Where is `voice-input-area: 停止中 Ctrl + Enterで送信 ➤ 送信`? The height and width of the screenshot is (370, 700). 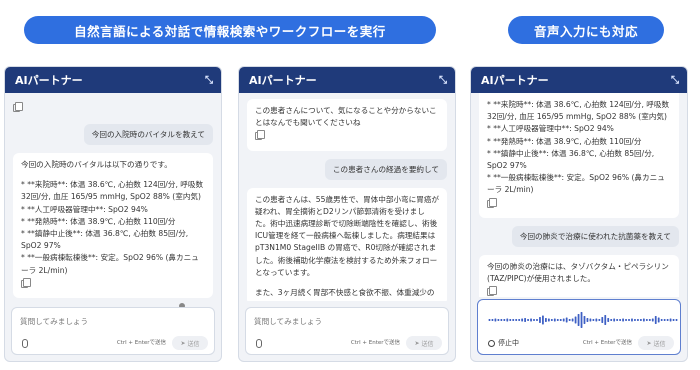
voice-input-area: 停止中 Ctrl + Enterで送信 ➤ 送信 is located at coordinates (579, 327).